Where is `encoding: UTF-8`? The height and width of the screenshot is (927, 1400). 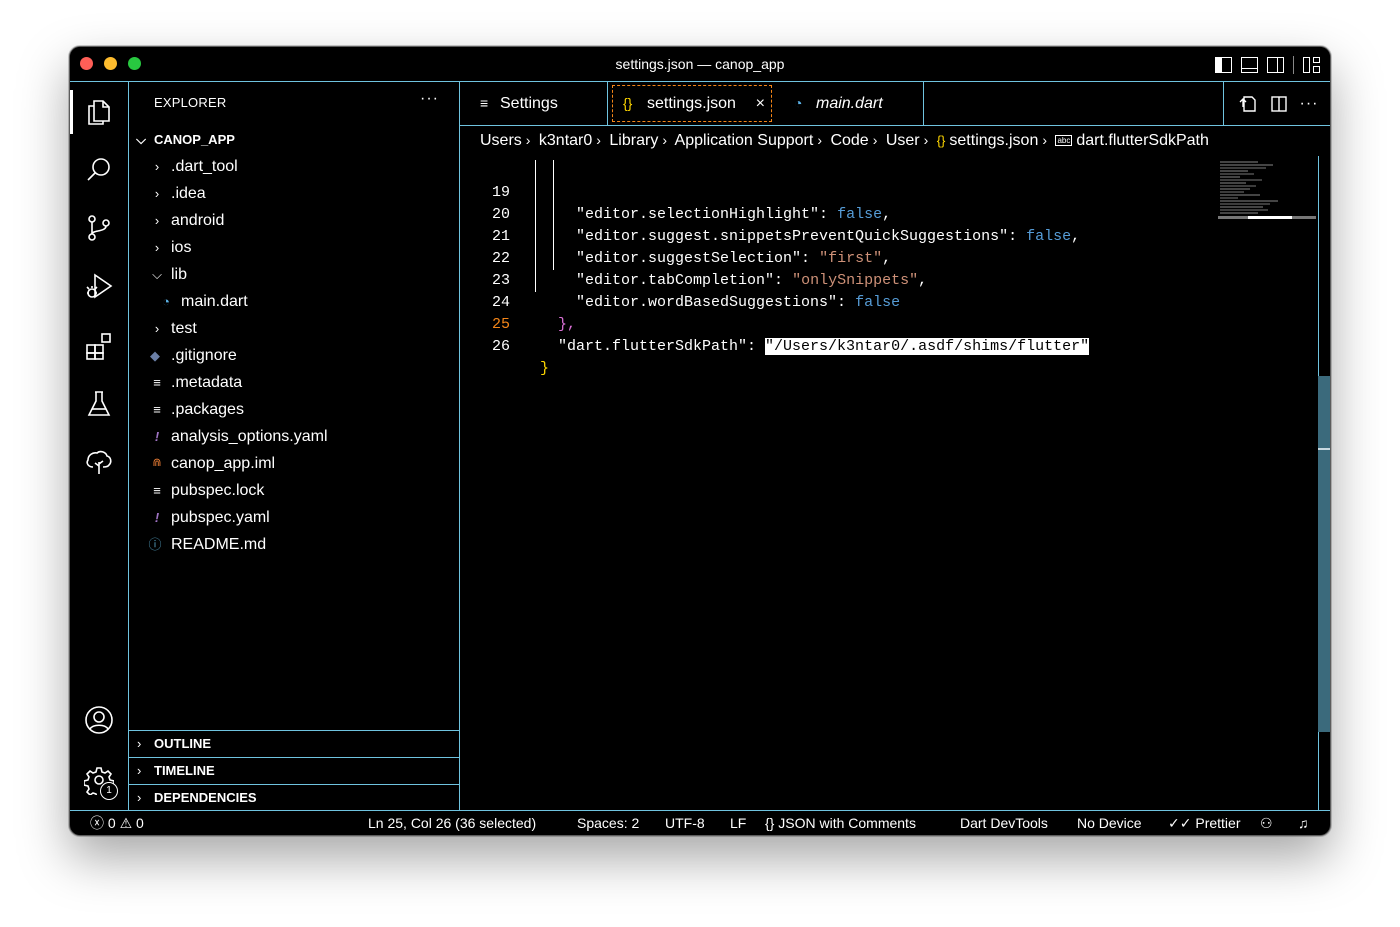 encoding: UTF-8 is located at coordinates (685, 823).